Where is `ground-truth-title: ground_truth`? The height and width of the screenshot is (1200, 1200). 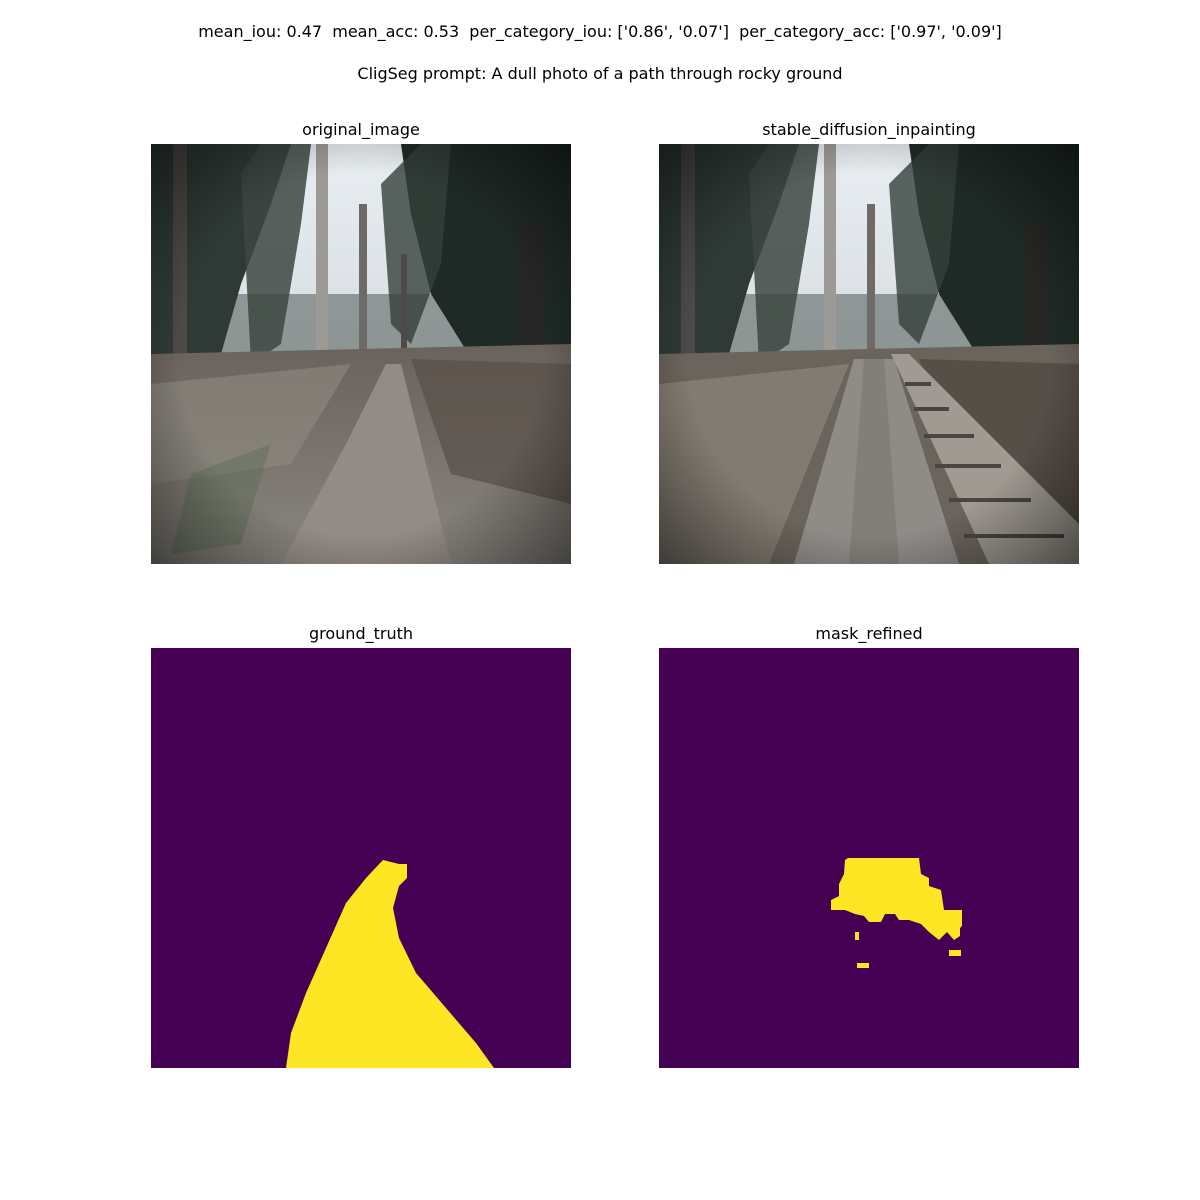 ground-truth-title: ground_truth is located at coordinates (360, 633).